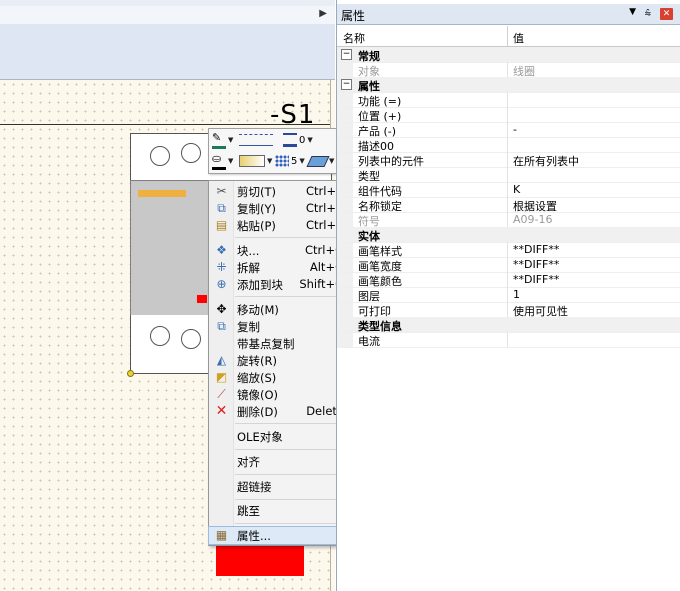  I want to click on mini-toolbar: ✎ ▼ 0 ▼ ⛀ ▼ ▼ 5 ▼ ▼, so click(273, 151).